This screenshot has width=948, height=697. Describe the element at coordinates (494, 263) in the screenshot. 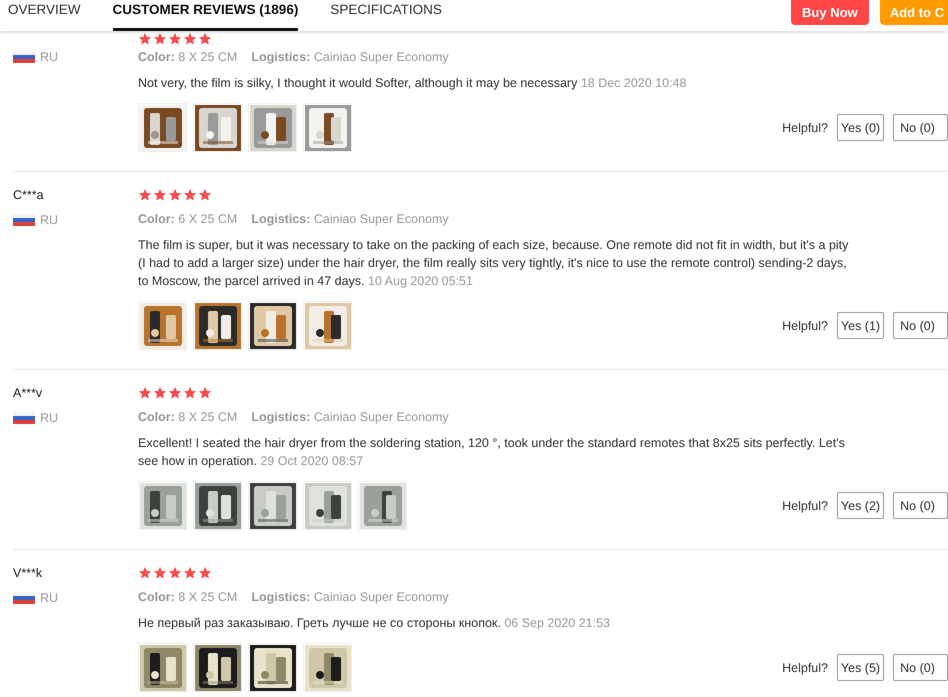

I see `review-text: The film is super, but it was necessary to take on the packing of each size, because. One remote did not fit in width, but it's a pity (I had to add a larger size) under the hair dryer, the film really sits very tightly, it's nice to use the remote control) sending-2 days, to Moscow, the parcel arrived in 47 days. 10 Aug 2020 05:51` at that location.